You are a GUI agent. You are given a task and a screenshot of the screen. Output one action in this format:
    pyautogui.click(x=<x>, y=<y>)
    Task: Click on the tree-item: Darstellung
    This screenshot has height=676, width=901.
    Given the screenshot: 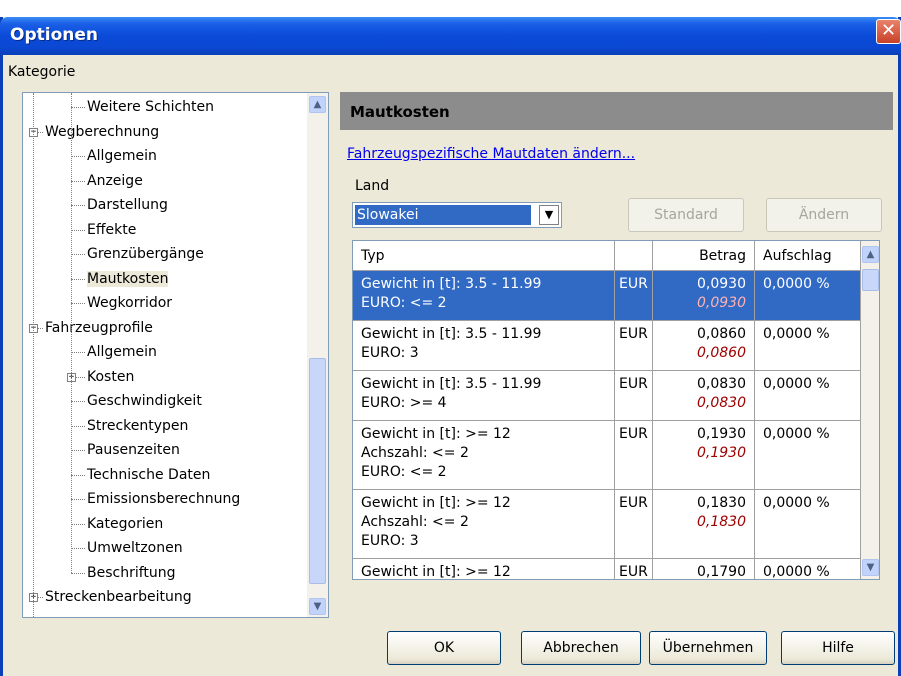 What is the action you would take?
    pyautogui.click(x=127, y=205)
    